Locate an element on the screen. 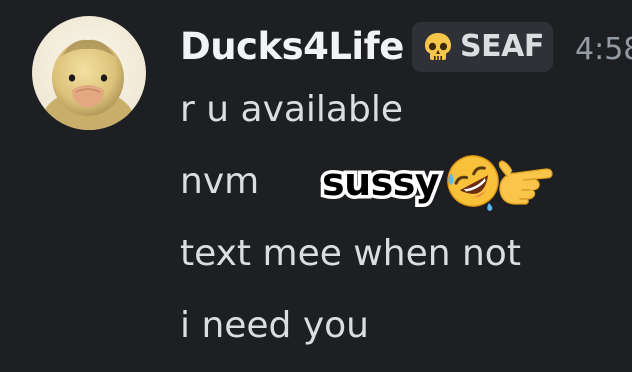  author-username: Ducks4Life is located at coordinates (292, 47).